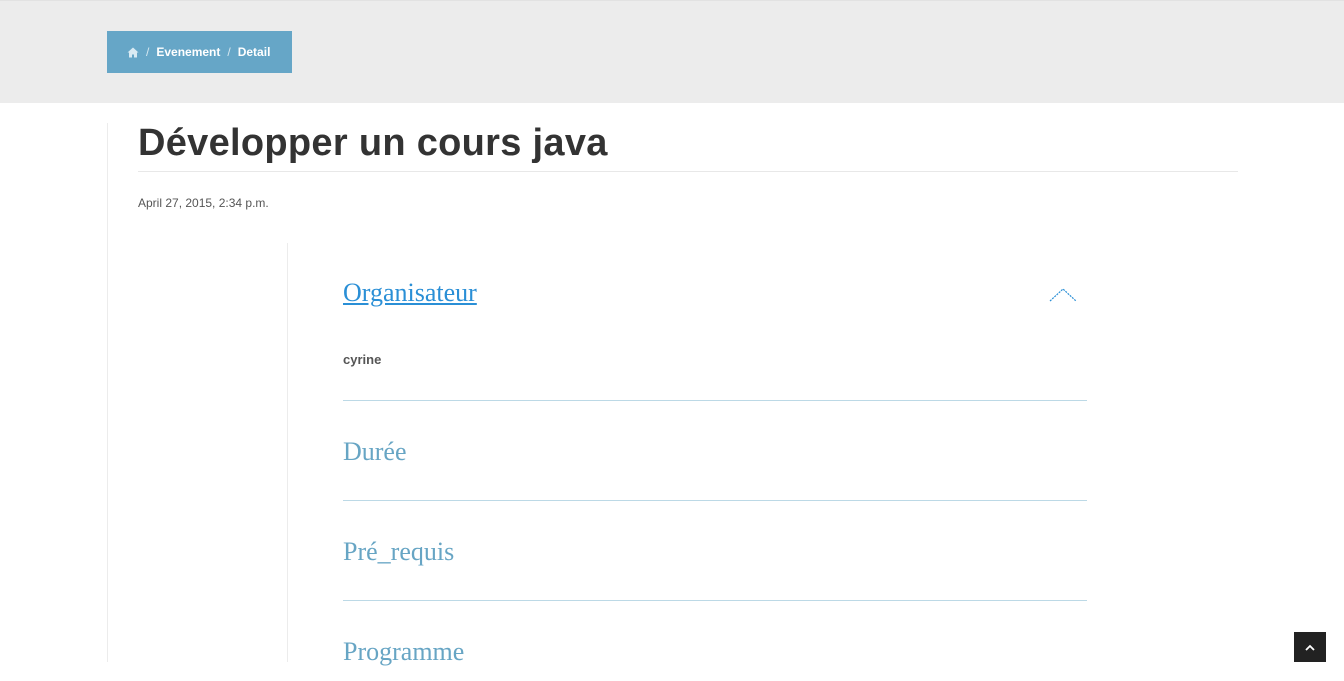 Image resolution: width=1344 pixels, height=681 pixels. Describe the element at coordinates (203, 203) in the screenshot. I see `event-date: April 27, 2015, 2:34 p.m.` at that location.